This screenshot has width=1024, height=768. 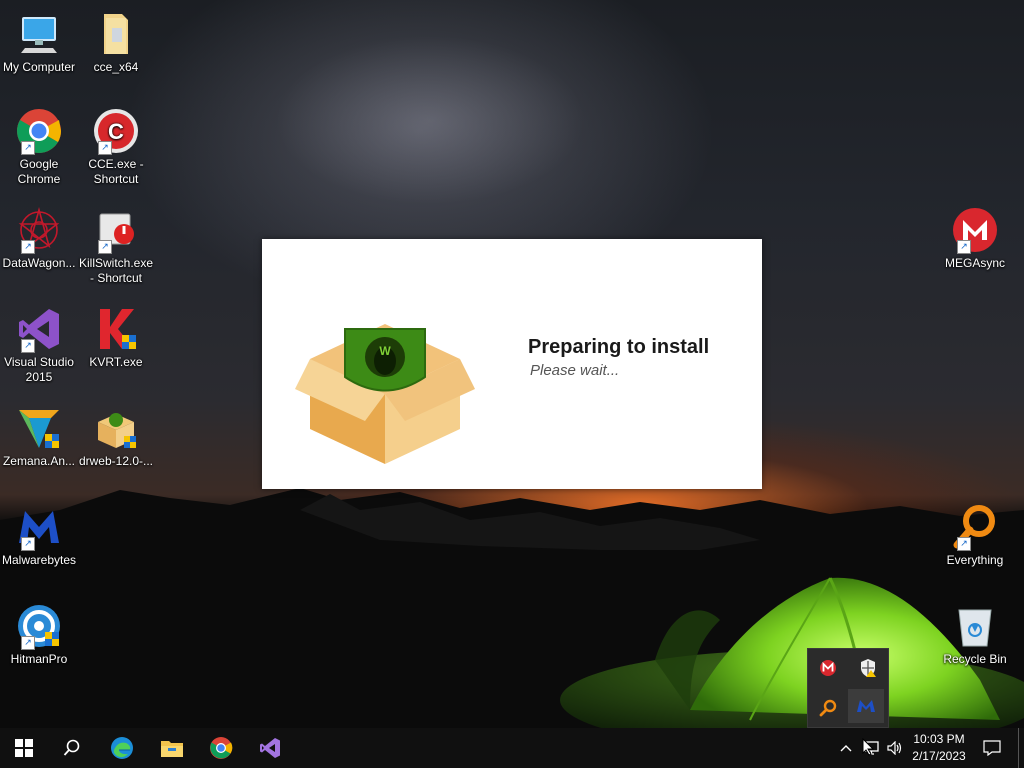 I want to click on cce-icon: C ↗, so click(x=116, y=131).